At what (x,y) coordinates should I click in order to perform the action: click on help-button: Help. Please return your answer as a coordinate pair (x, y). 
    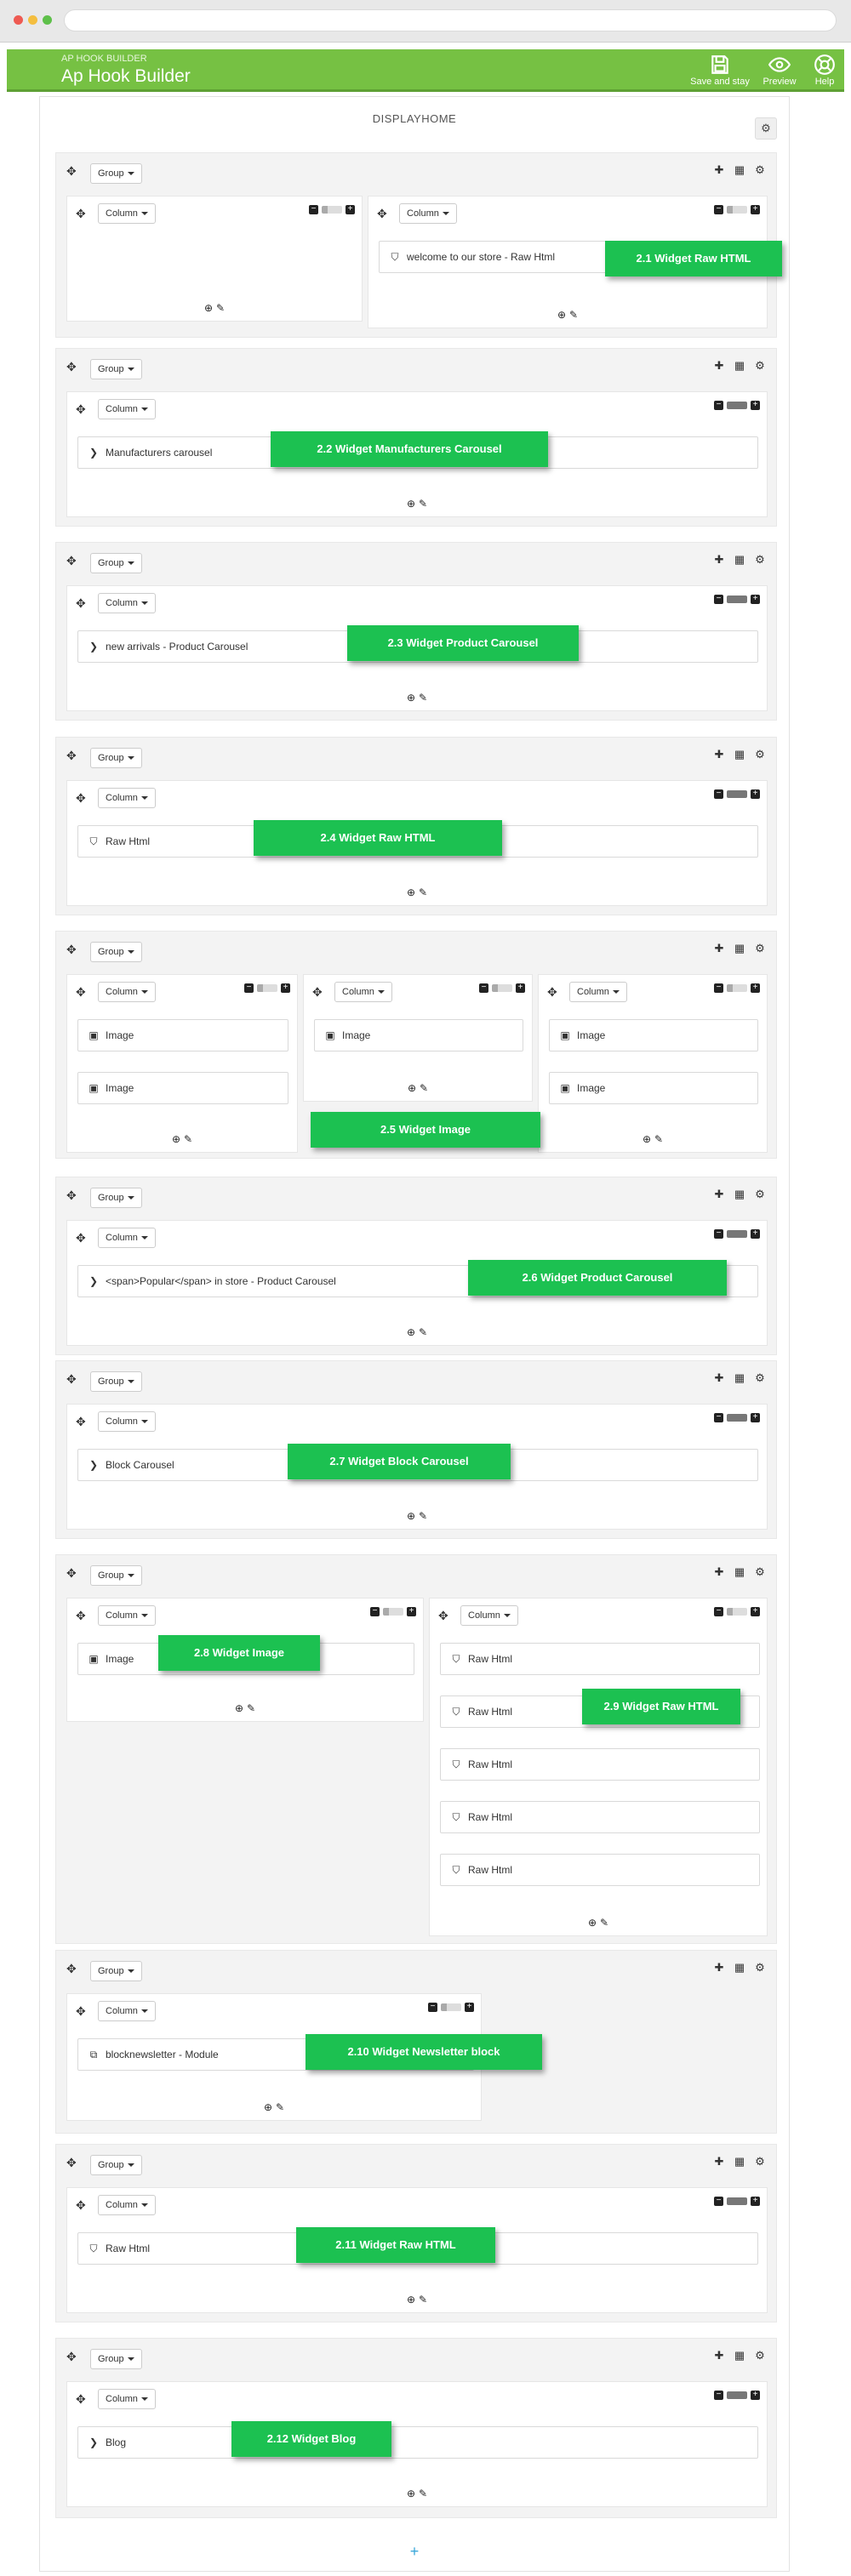
    Looking at the image, I should click on (824, 72).